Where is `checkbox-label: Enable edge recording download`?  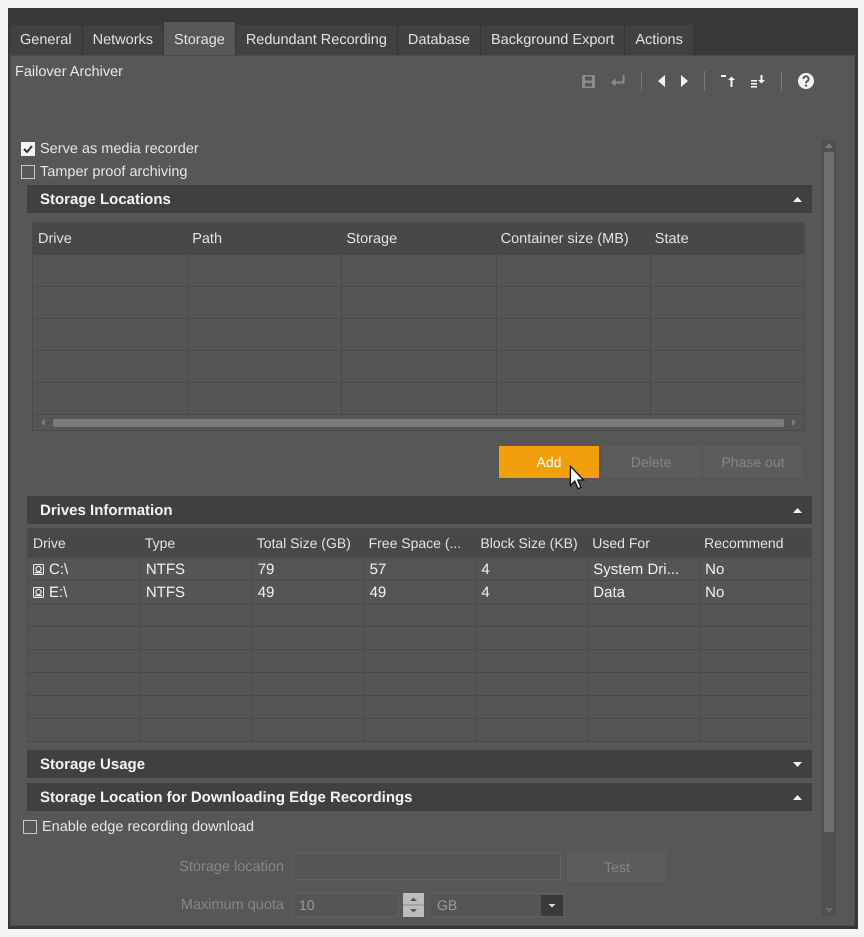 checkbox-label: Enable edge recording download is located at coordinates (148, 826).